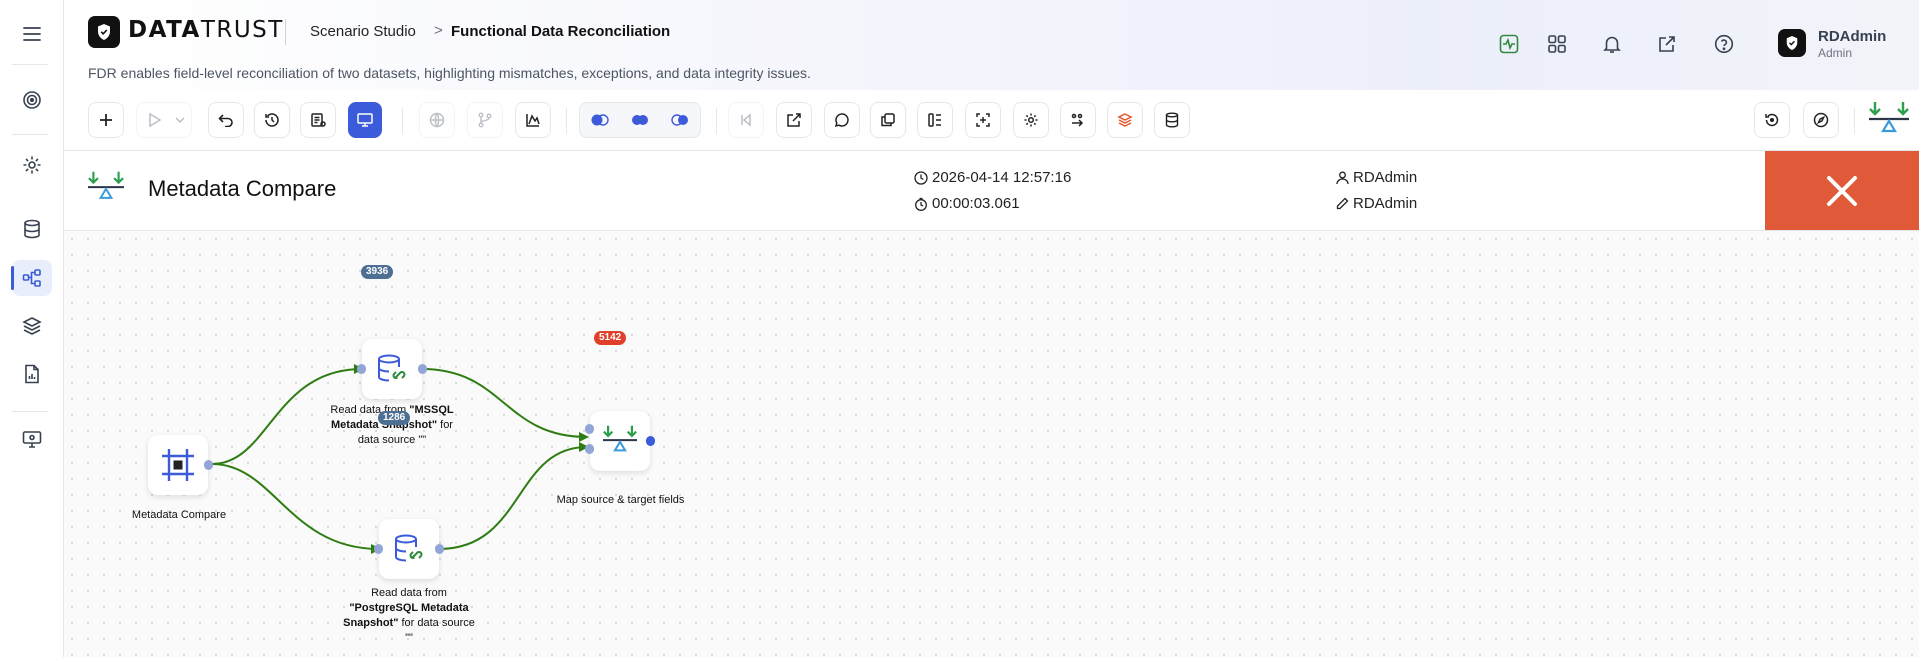 The image size is (1919, 657). Describe the element at coordinates (620, 500) in the screenshot. I see `map-node-label: Map source & target fields` at that location.